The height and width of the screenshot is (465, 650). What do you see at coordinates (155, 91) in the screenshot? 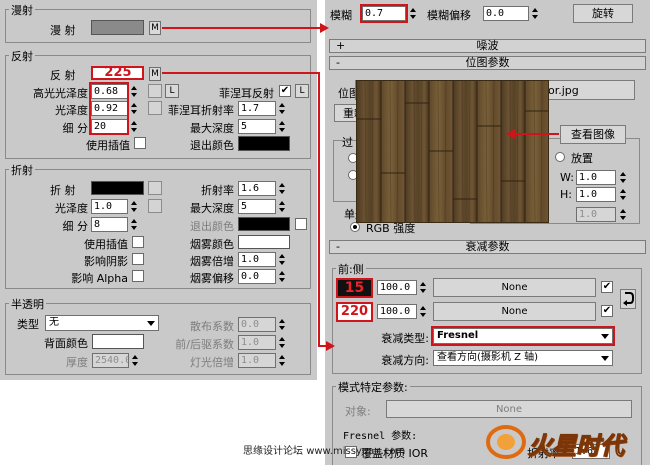
I see `highlight-gloss-map-button` at bounding box center [155, 91].